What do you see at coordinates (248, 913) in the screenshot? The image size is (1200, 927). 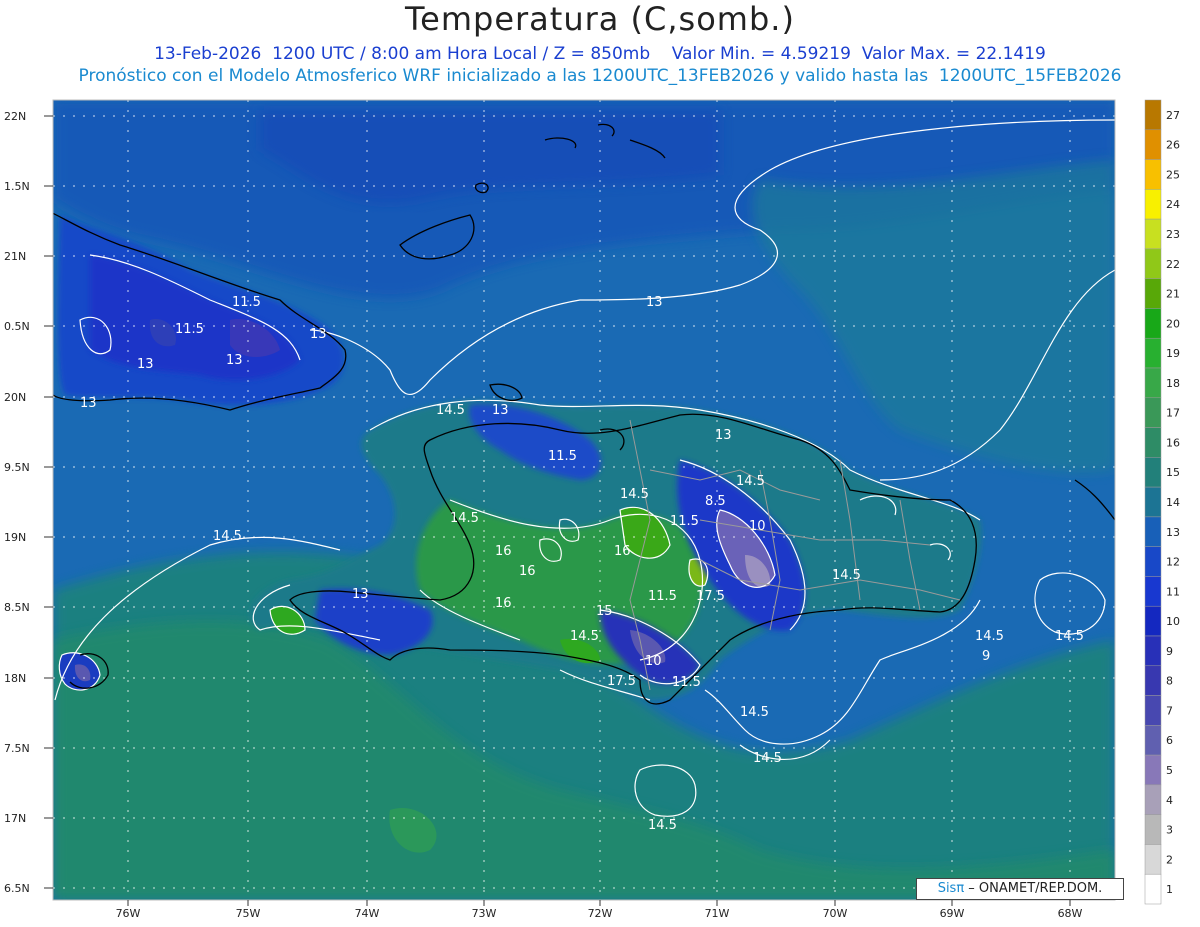 I see `lon-label: 75W` at bounding box center [248, 913].